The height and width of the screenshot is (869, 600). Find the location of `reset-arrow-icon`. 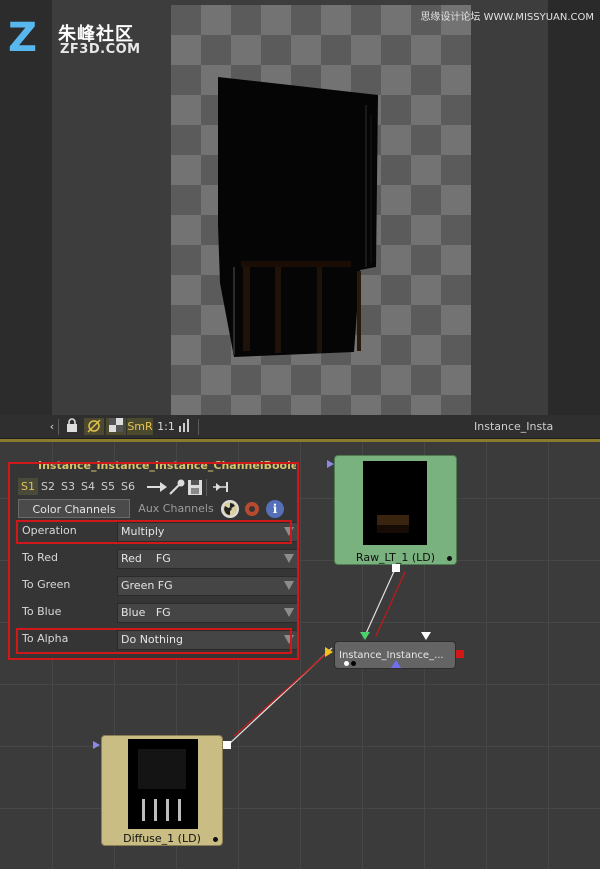

reset-arrow-icon is located at coordinates (222, 487).